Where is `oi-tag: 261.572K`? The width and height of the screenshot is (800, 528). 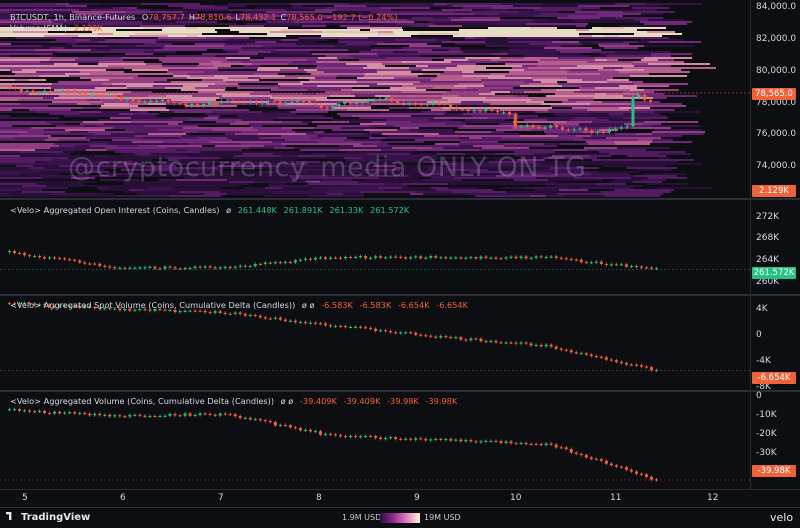 oi-tag: 261.572K is located at coordinates (774, 273).